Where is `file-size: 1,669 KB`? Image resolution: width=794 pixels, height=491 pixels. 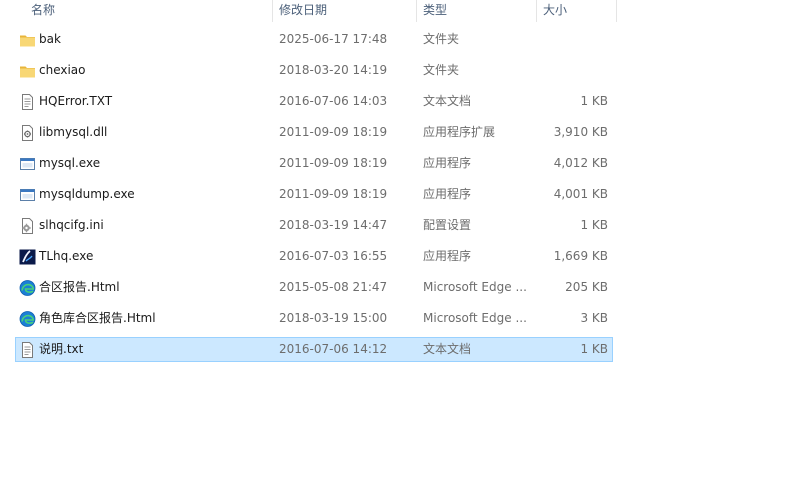
file-size: 1,669 KB is located at coordinates (580, 256).